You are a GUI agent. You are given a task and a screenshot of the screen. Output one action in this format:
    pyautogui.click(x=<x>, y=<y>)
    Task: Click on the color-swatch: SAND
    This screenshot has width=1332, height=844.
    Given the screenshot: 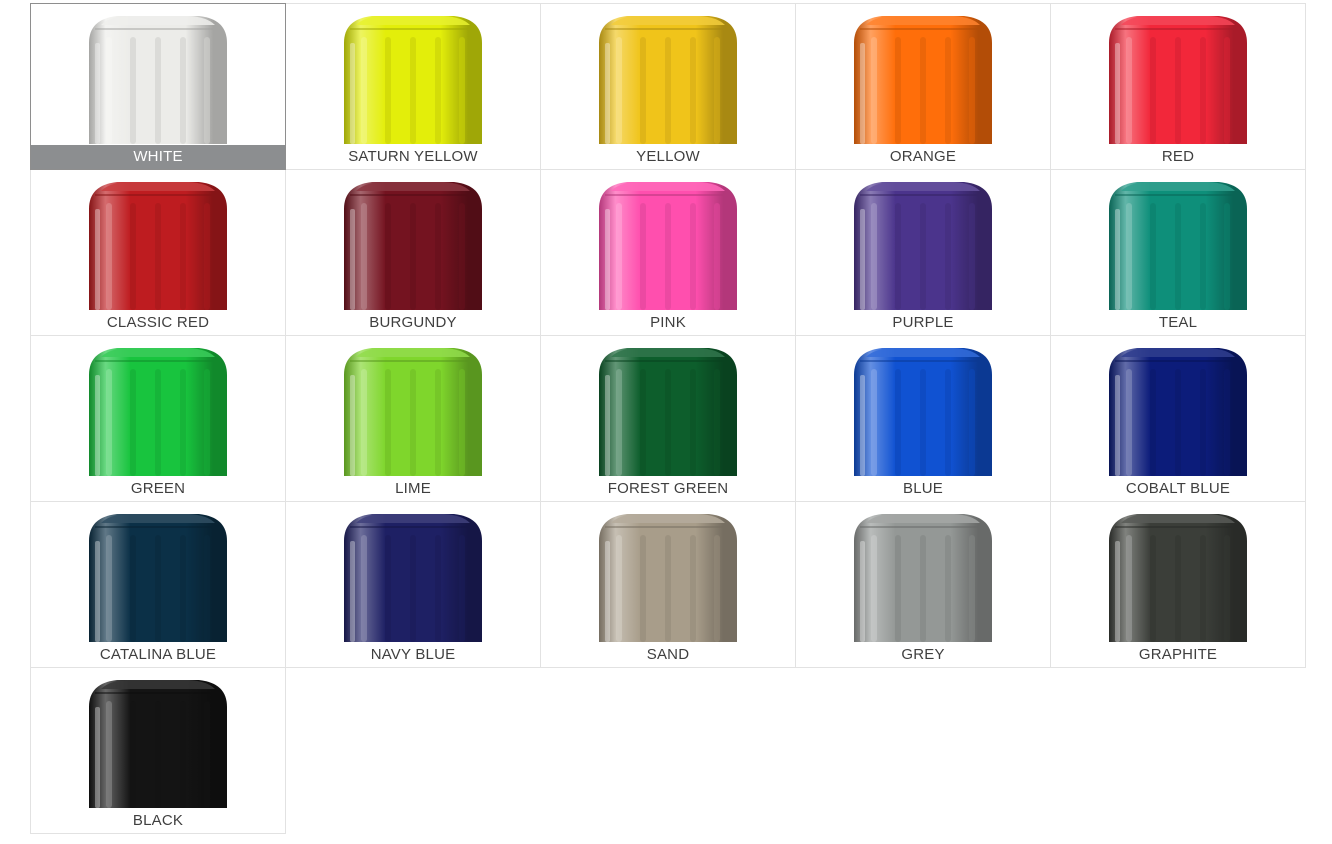 What is the action you would take?
    pyautogui.click(x=668, y=584)
    